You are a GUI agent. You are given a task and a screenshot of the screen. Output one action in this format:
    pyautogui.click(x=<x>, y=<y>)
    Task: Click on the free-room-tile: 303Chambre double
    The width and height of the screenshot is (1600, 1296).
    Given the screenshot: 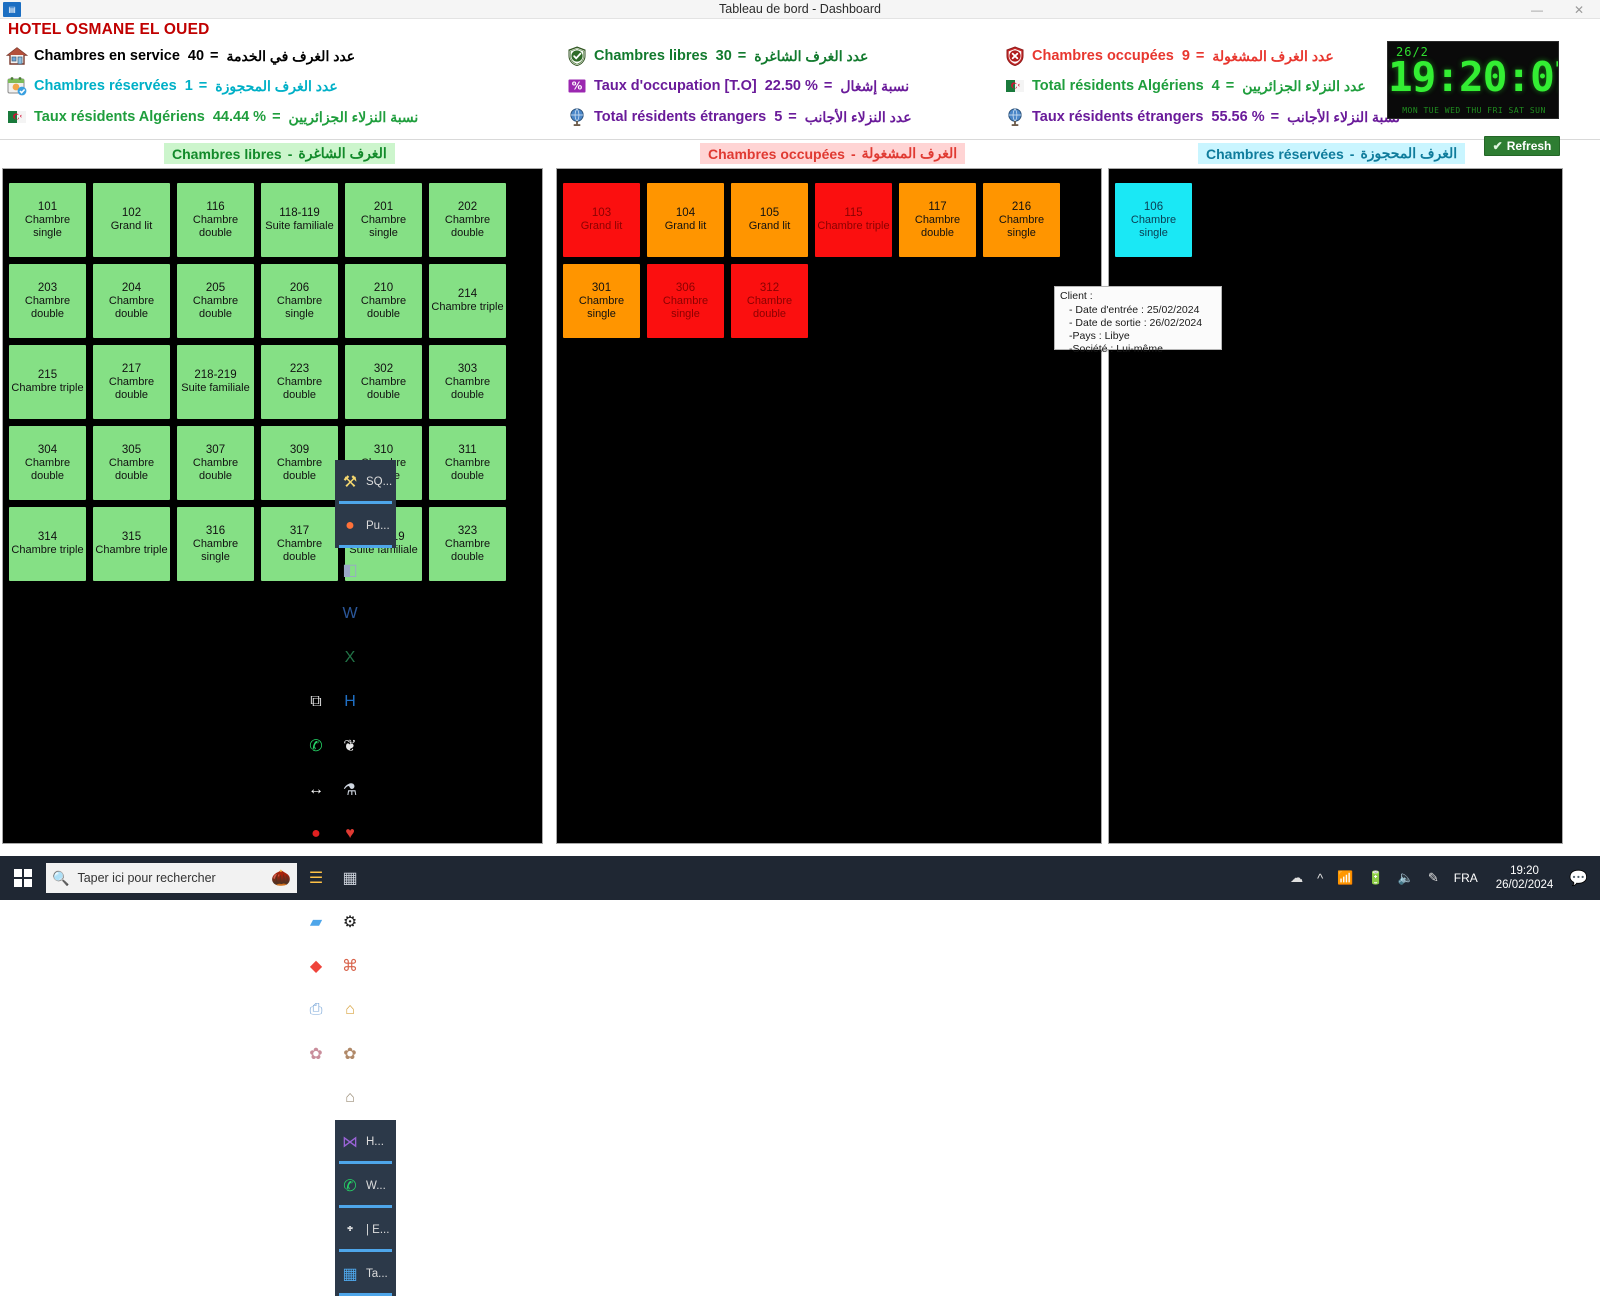 What is the action you would take?
    pyautogui.click(x=467, y=382)
    